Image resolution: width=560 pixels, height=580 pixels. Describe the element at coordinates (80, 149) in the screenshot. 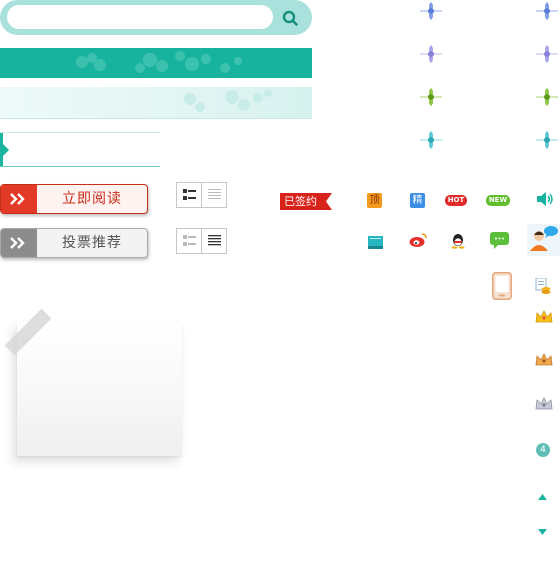

I see `section-tab-strip` at that location.